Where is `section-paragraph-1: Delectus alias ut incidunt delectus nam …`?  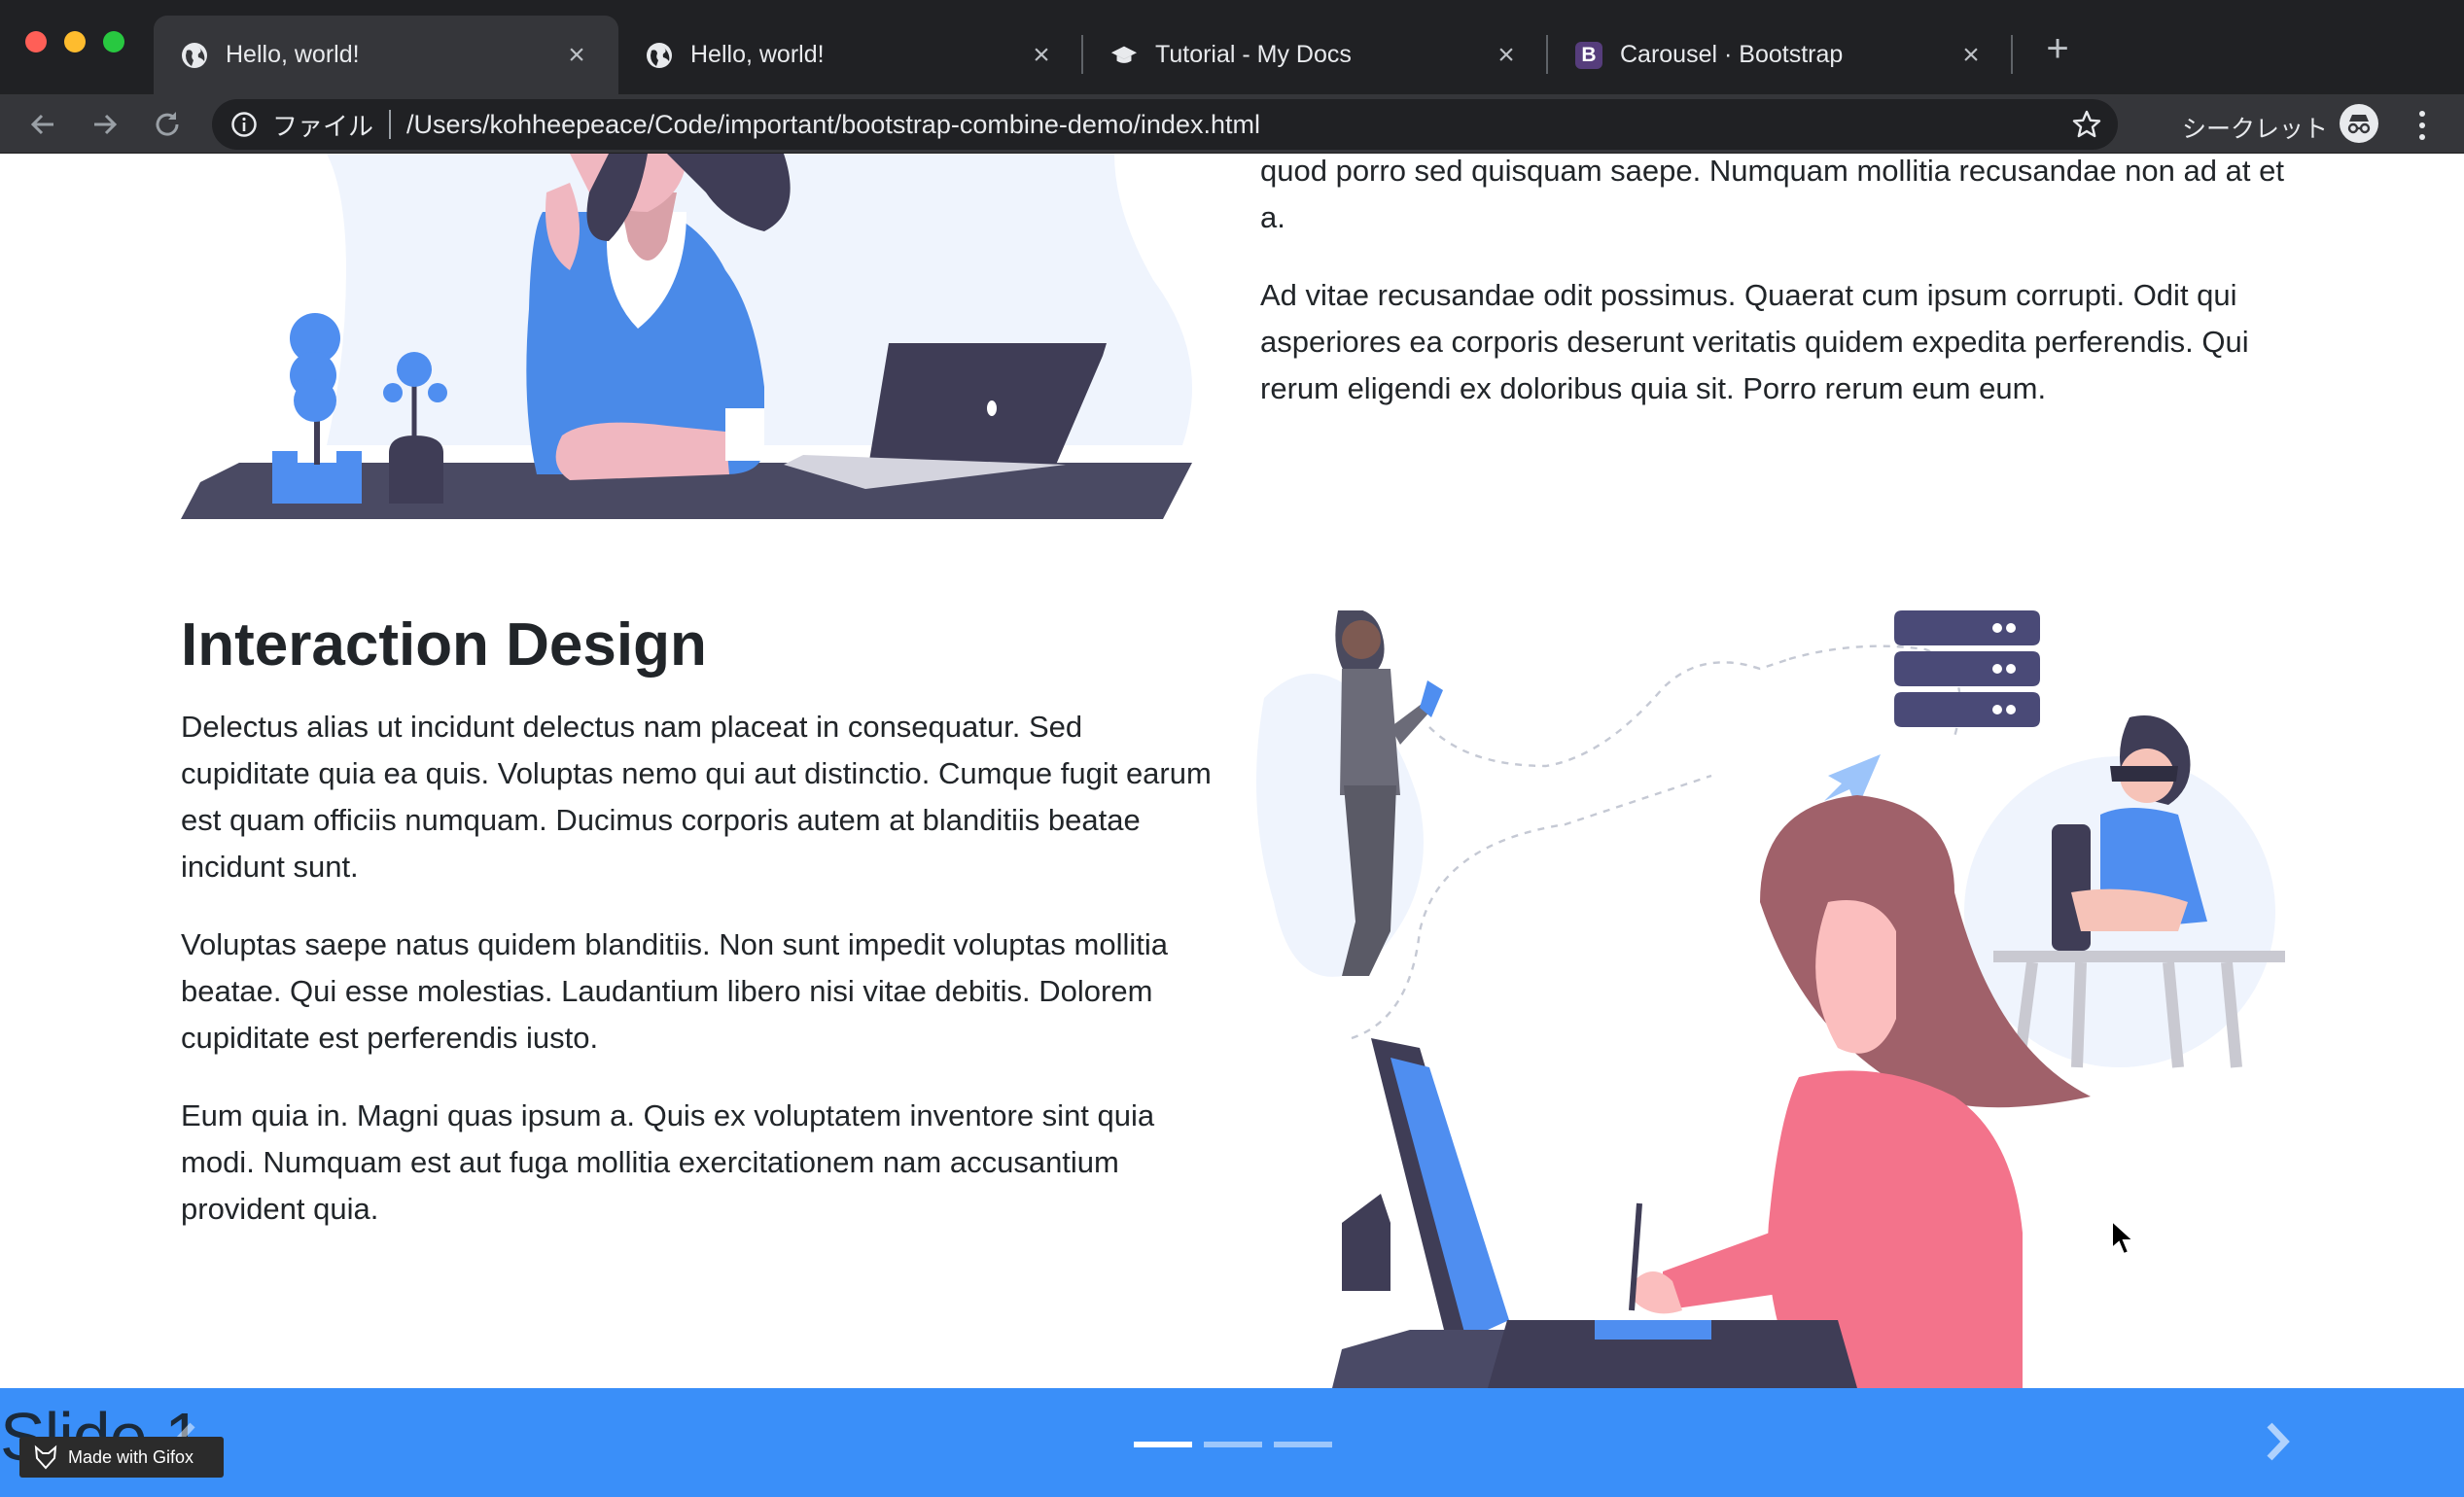 section-paragraph-1: Delectus alias ut incidunt delectus nam … is located at coordinates (696, 797).